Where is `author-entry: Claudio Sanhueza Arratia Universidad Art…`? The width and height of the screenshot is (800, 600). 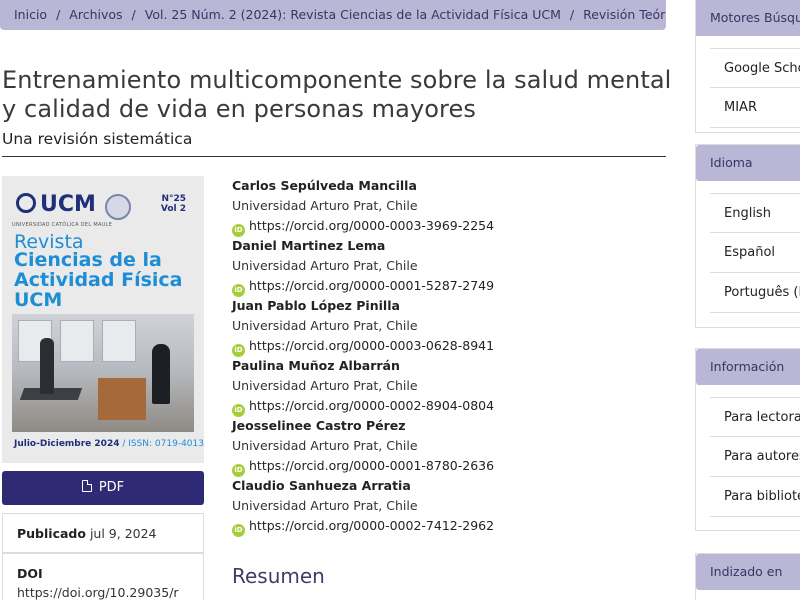 author-entry: Claudio Sanhueza Arratia Universidad Art… is located at coordinates (447, 506).